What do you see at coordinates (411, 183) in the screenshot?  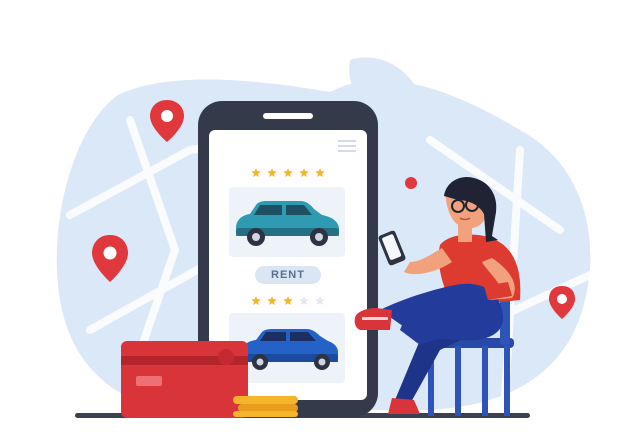 I see `map-dot` at bounding box center [411, 183].